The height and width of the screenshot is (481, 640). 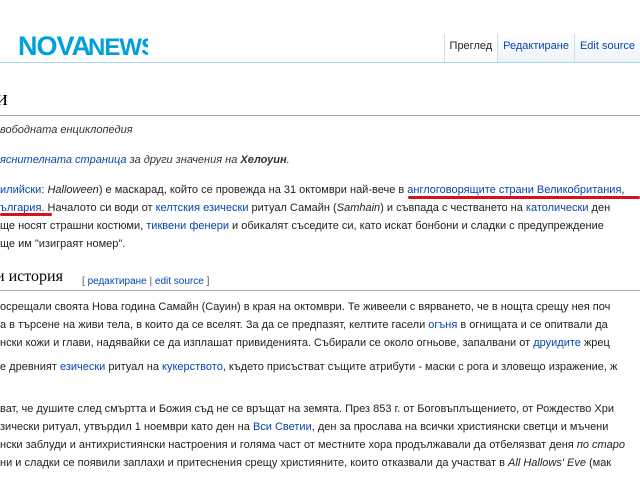 What do you see at coordinates (606, 48) in the screenshot?
I see `tab-edit-source: Edit source` at bounding box center [606, 48].